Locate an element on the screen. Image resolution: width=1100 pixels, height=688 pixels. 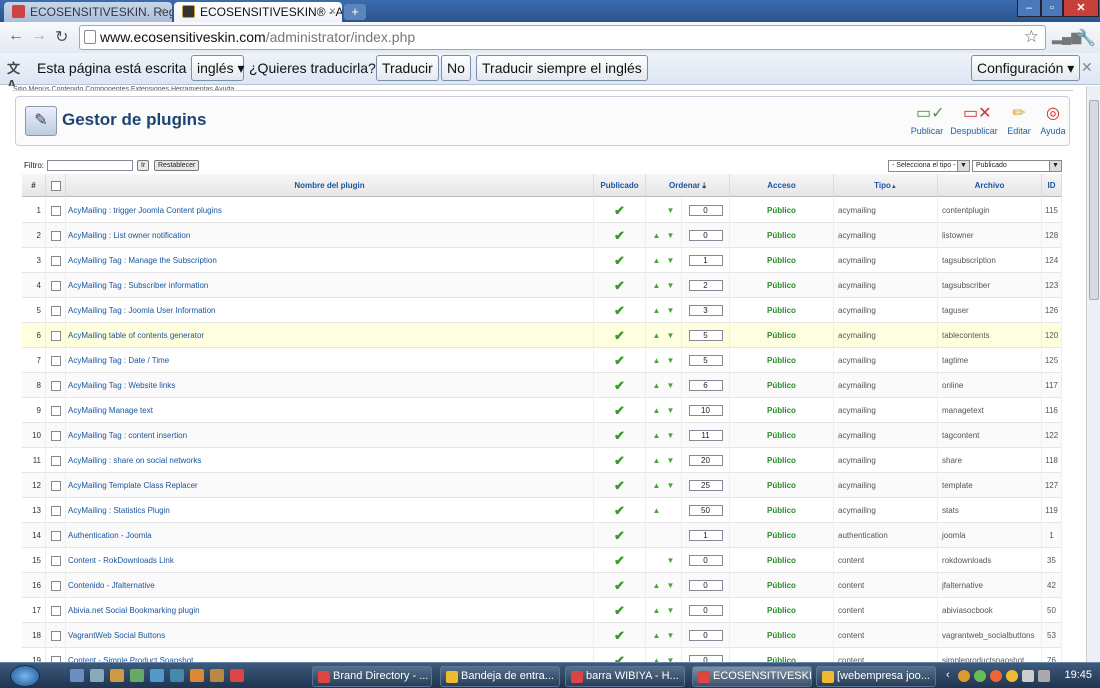
select-all-checkbox is located at coordinates (55, 185).